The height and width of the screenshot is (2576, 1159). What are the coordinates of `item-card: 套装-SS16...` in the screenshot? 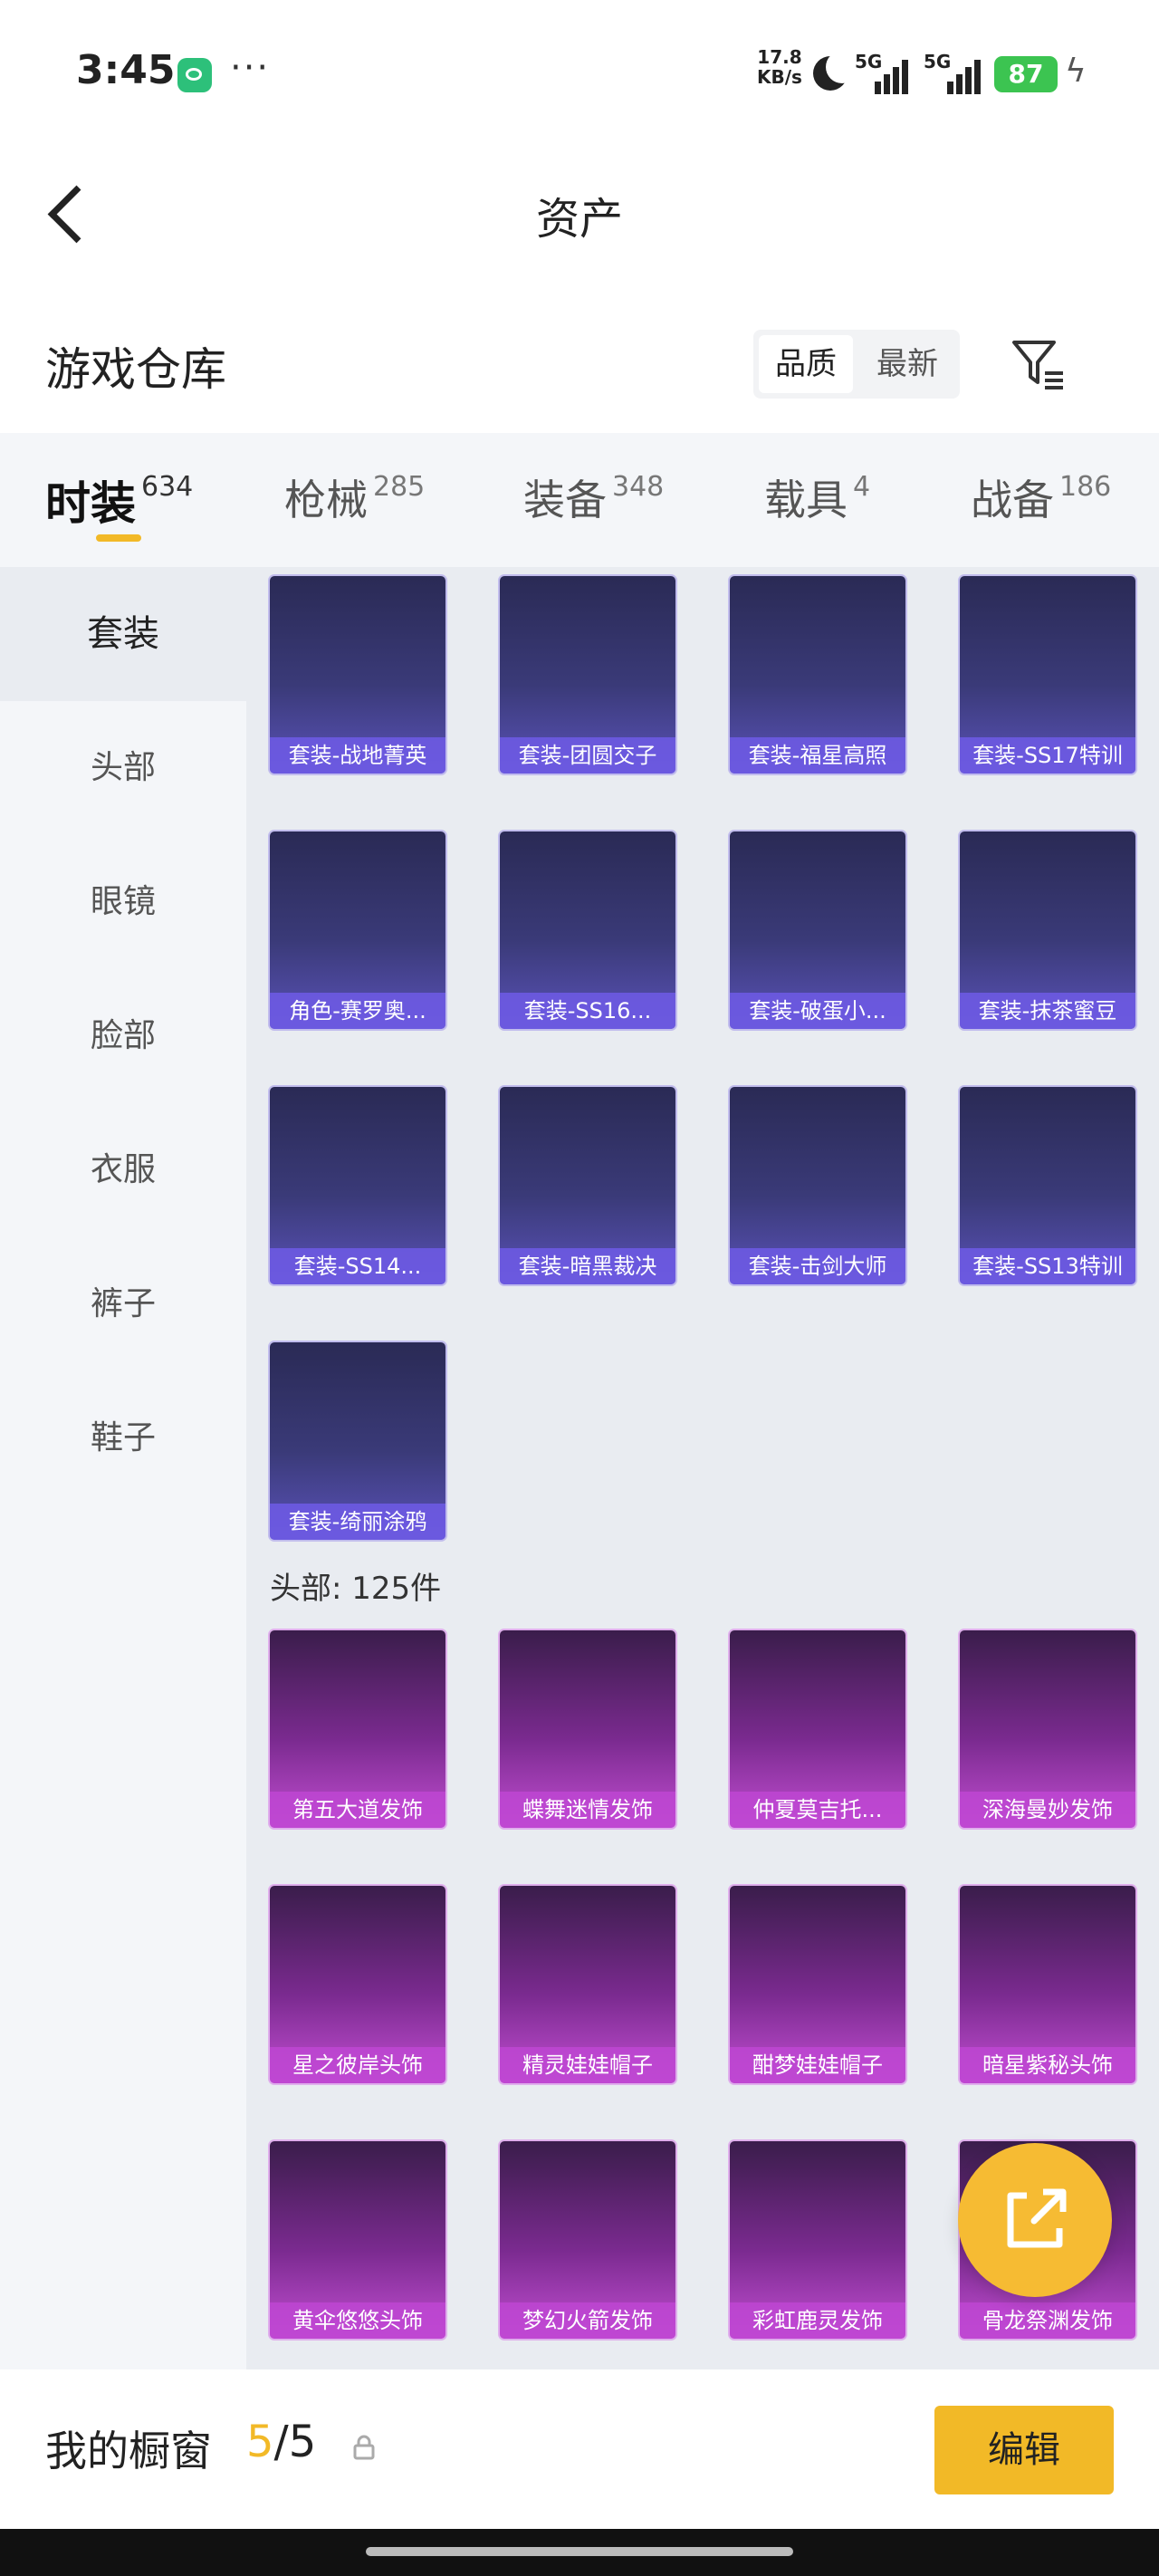 It's located at (588, 930).